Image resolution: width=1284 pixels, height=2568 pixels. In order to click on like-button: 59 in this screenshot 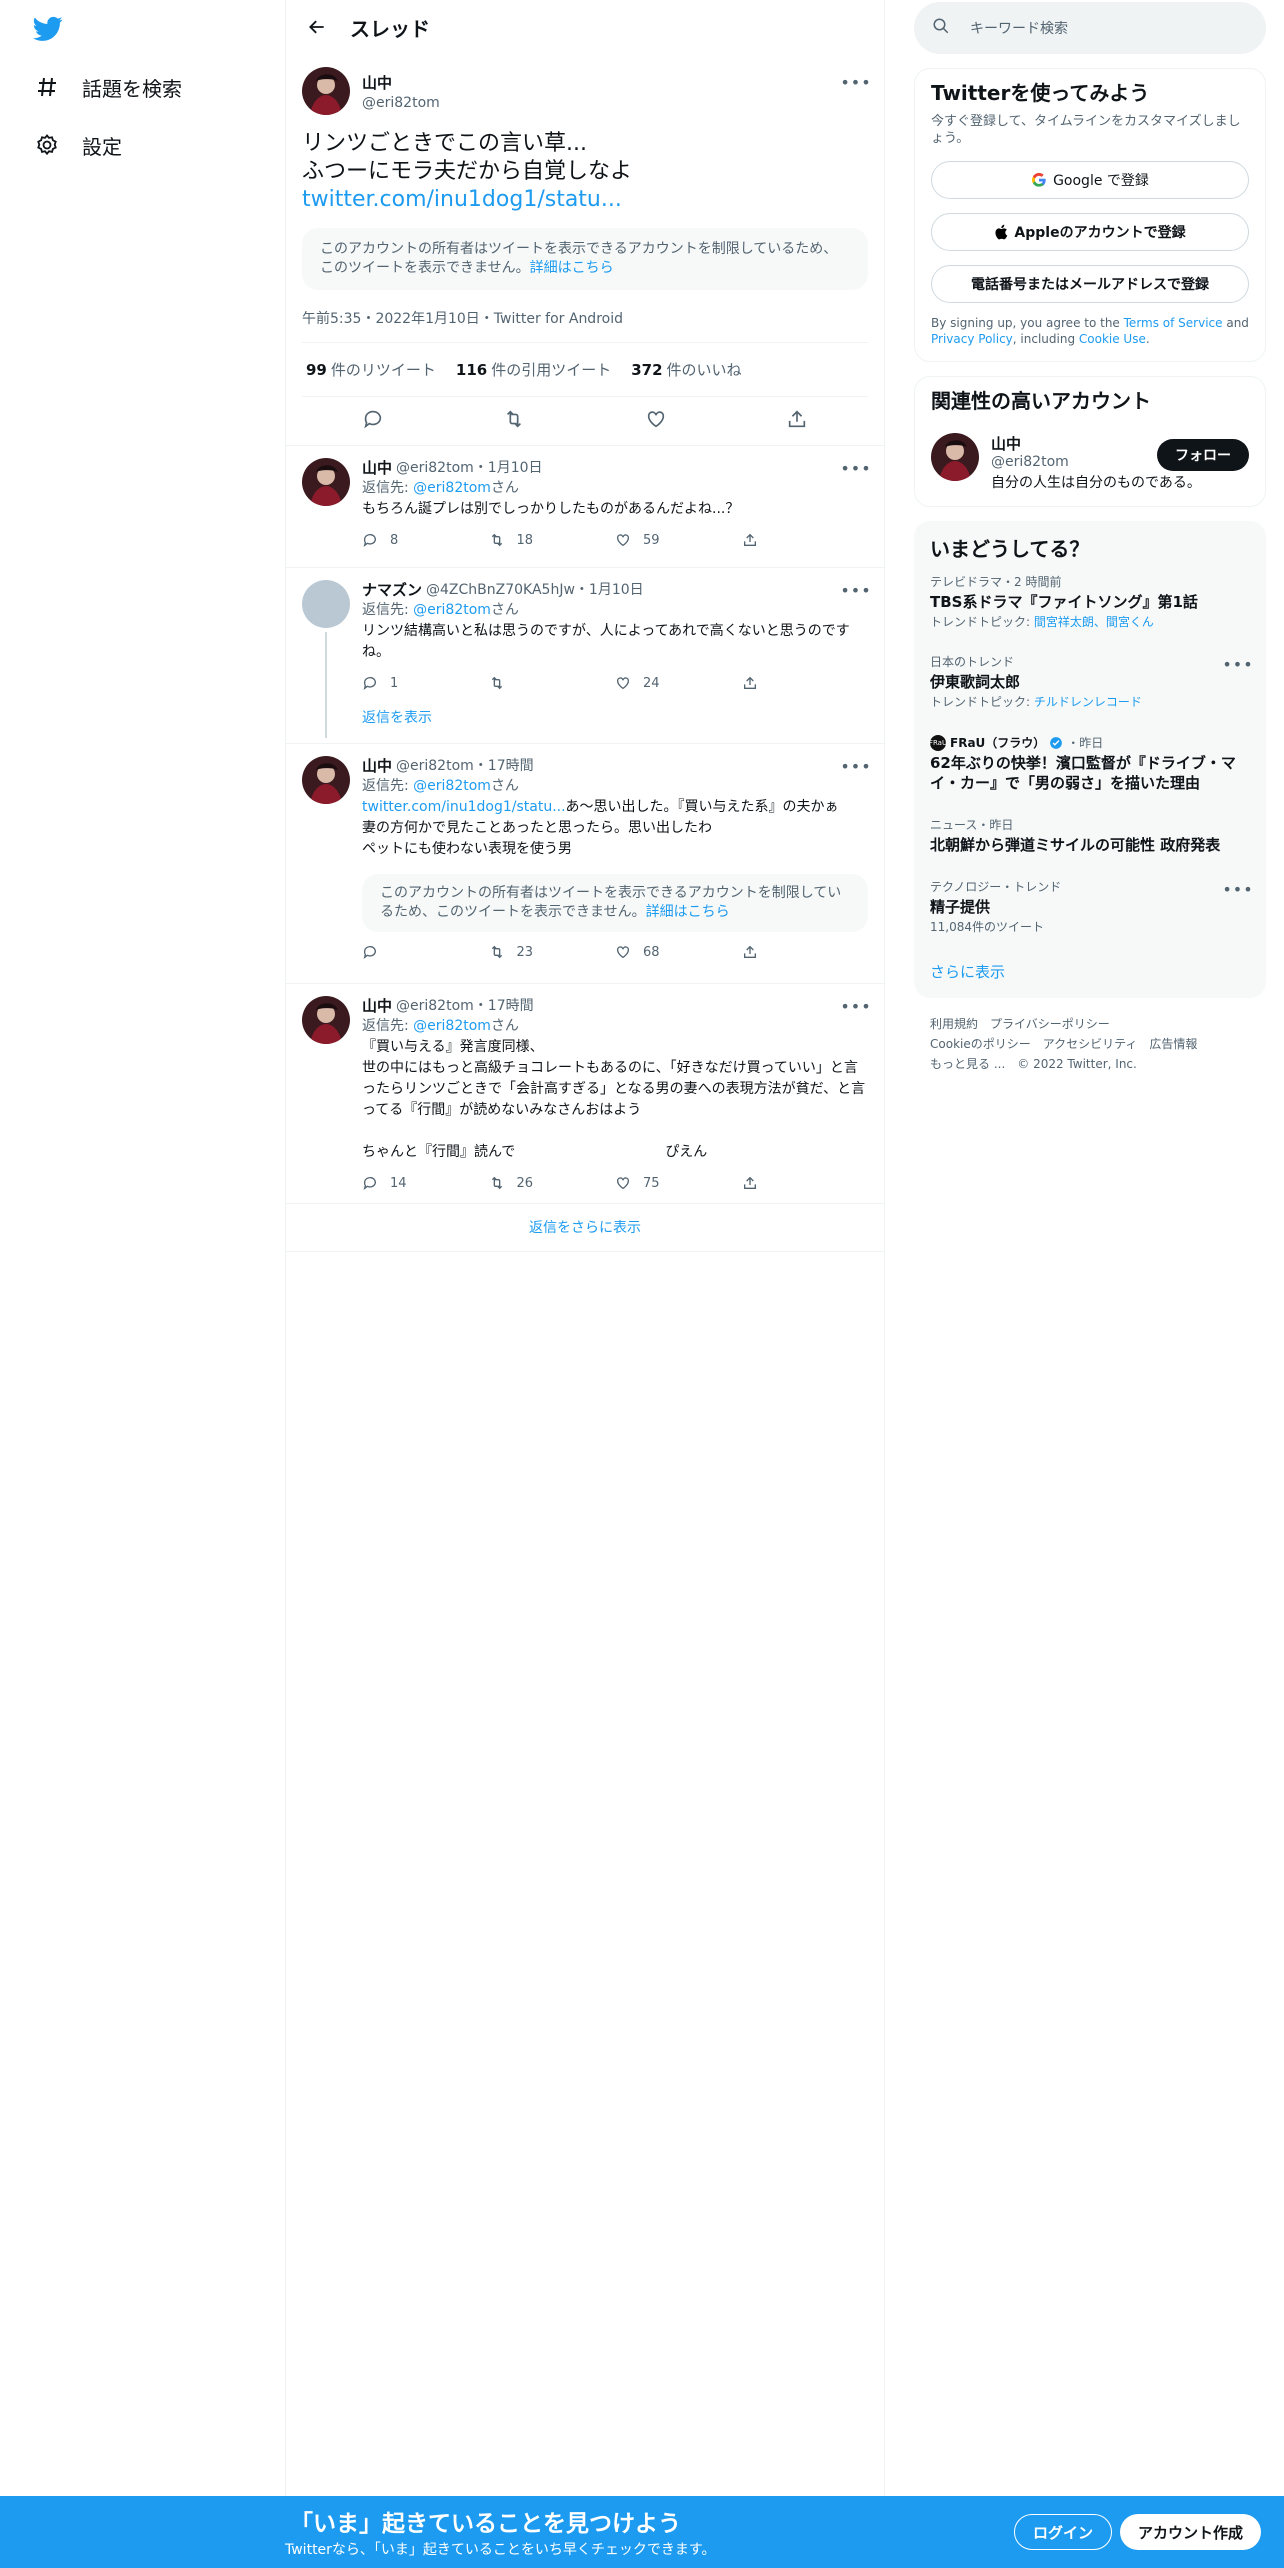, I will do `click(678, 540)`.